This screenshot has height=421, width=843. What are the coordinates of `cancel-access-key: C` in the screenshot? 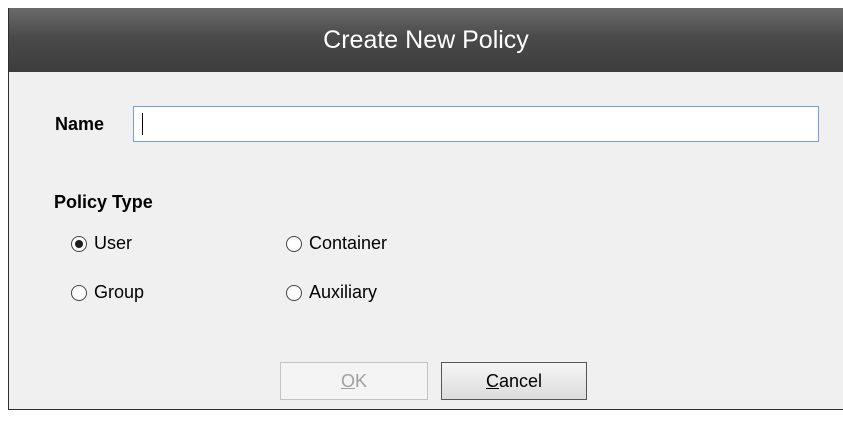 It's located at (492, 381).